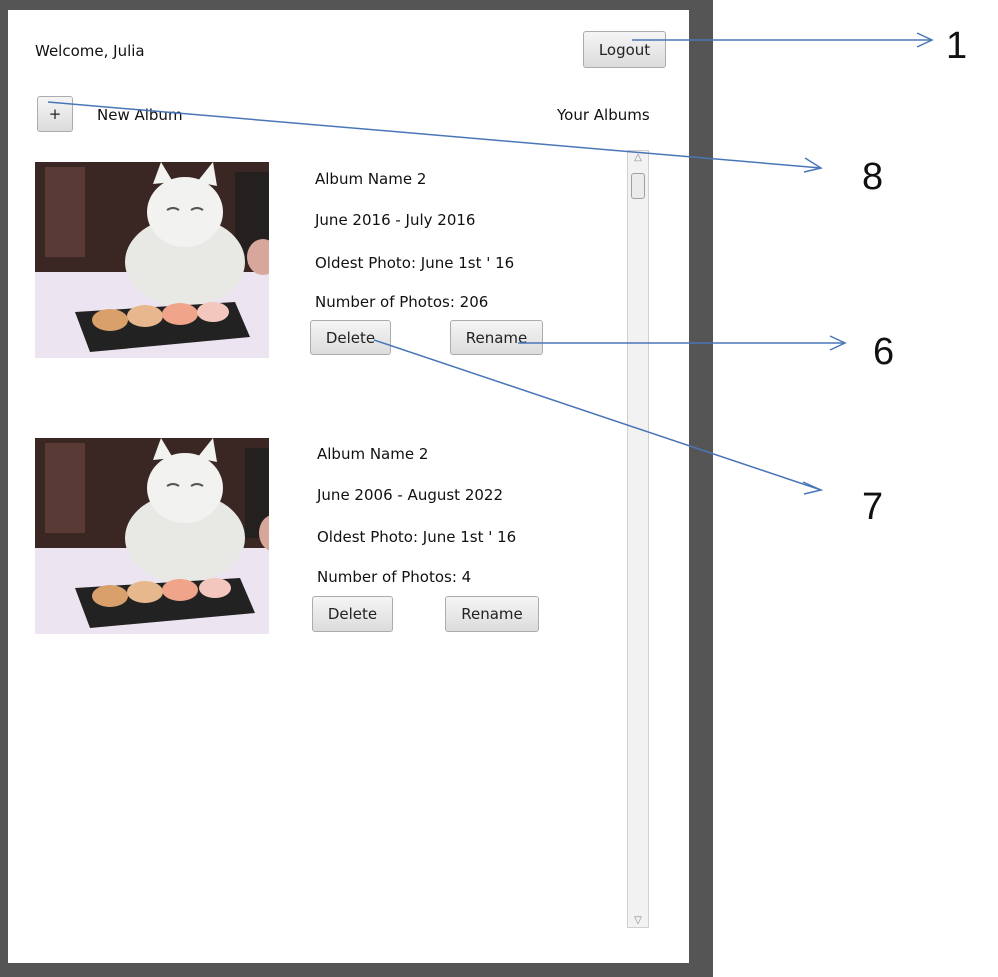 The height and width of the screenshot is (977, 998). Describe the element at coordinates (884, 352) in the screenshot. I see `callout-number-rename: 6` at that location.